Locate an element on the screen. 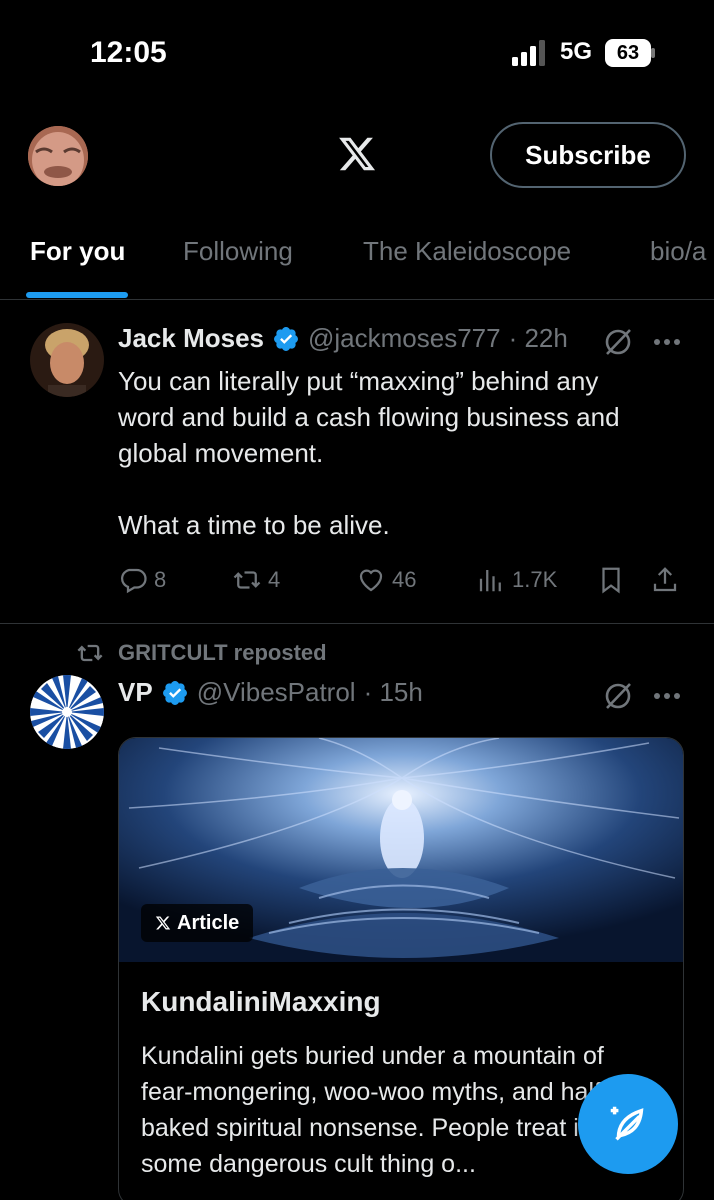 The width and height of the screenshot is (714, 1200). tweet-actions: 8 4 46 1.7K is located at coordinates (403, 585).